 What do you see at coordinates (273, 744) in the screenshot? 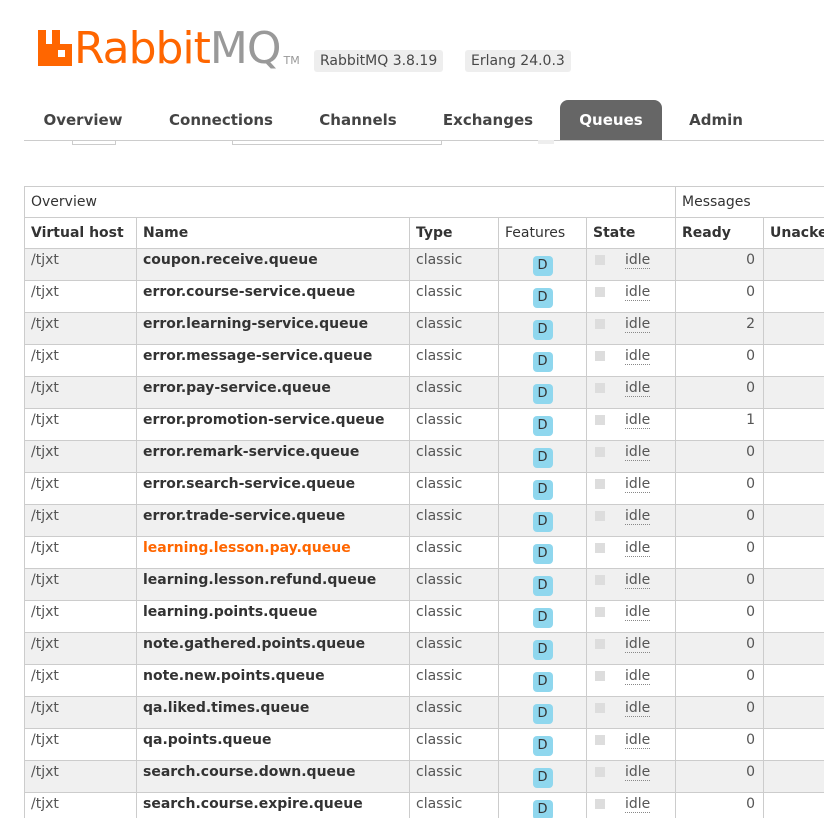
I see `queue-name-link: qa.points.queue` at bounding box center [273, 744].